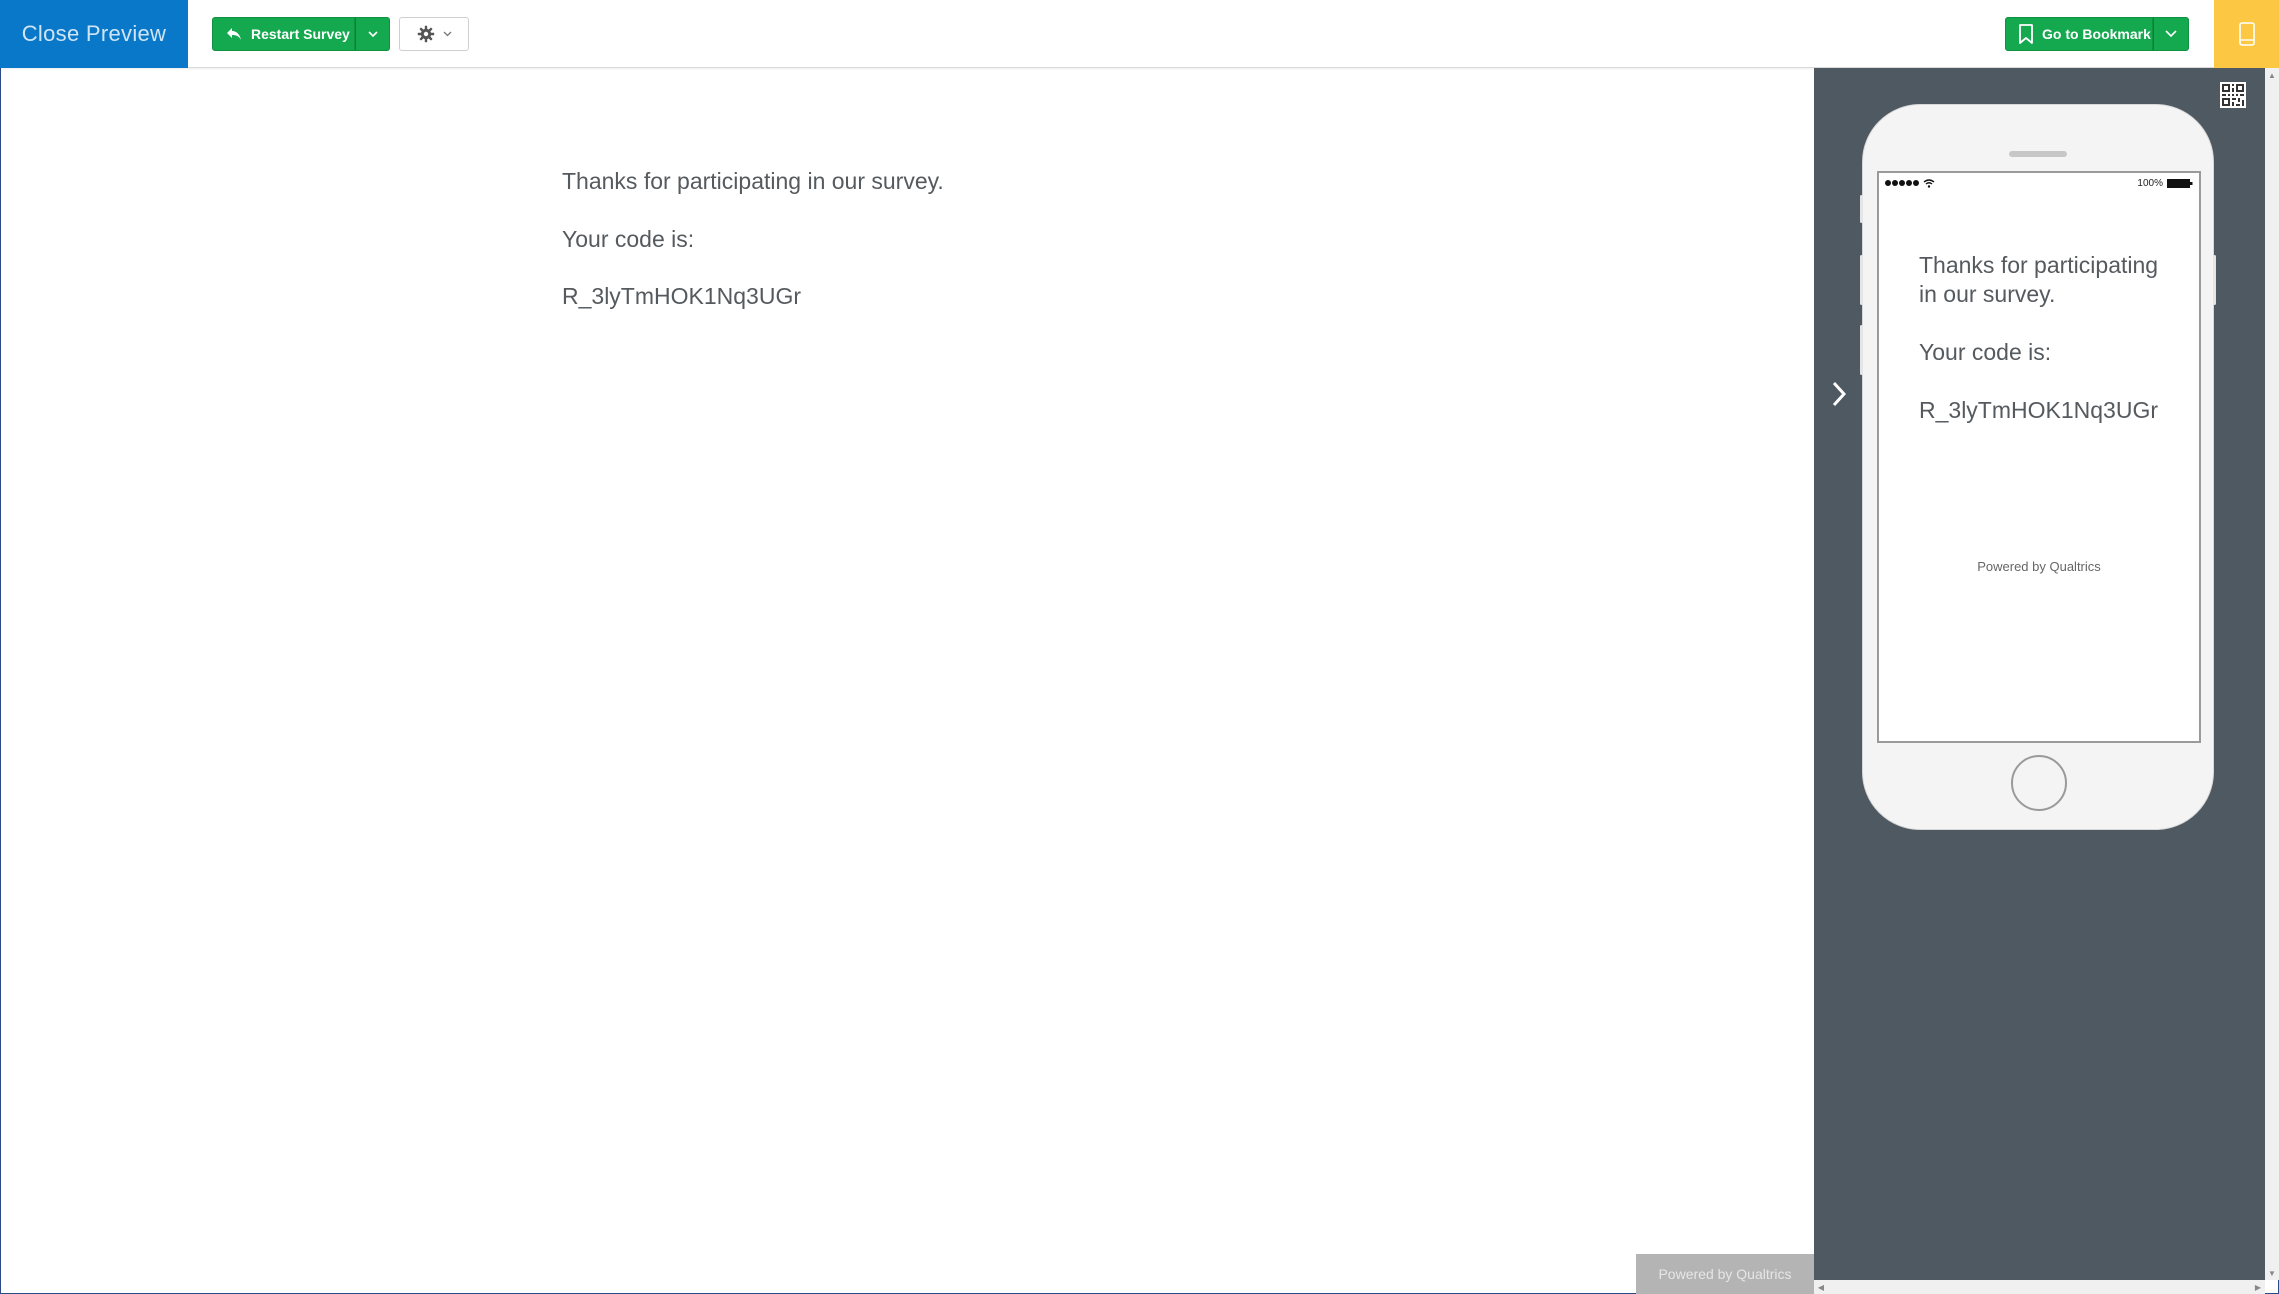 This screenshot has width=2279, height=1294. I want to click on mobile-response-code: R_3lyTmHOK1Nq3UGr, so click(2038, 410).